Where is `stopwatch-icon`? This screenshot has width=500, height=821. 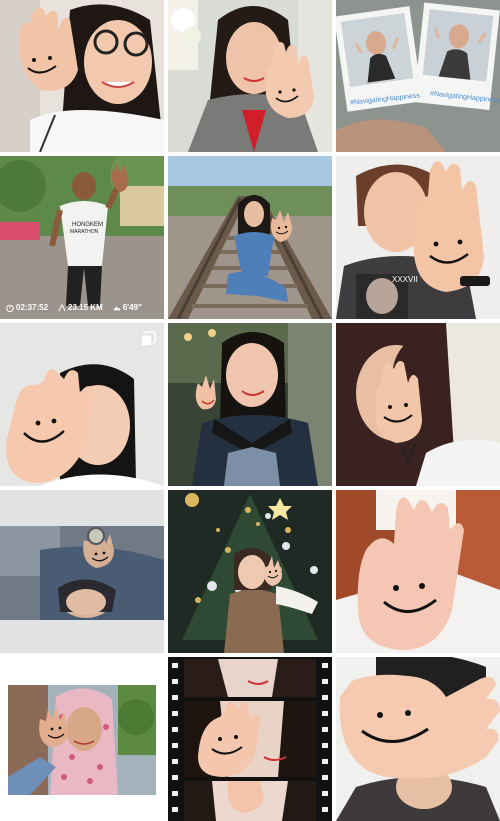
stopwatch-icon is located at coordinates (10, 308).